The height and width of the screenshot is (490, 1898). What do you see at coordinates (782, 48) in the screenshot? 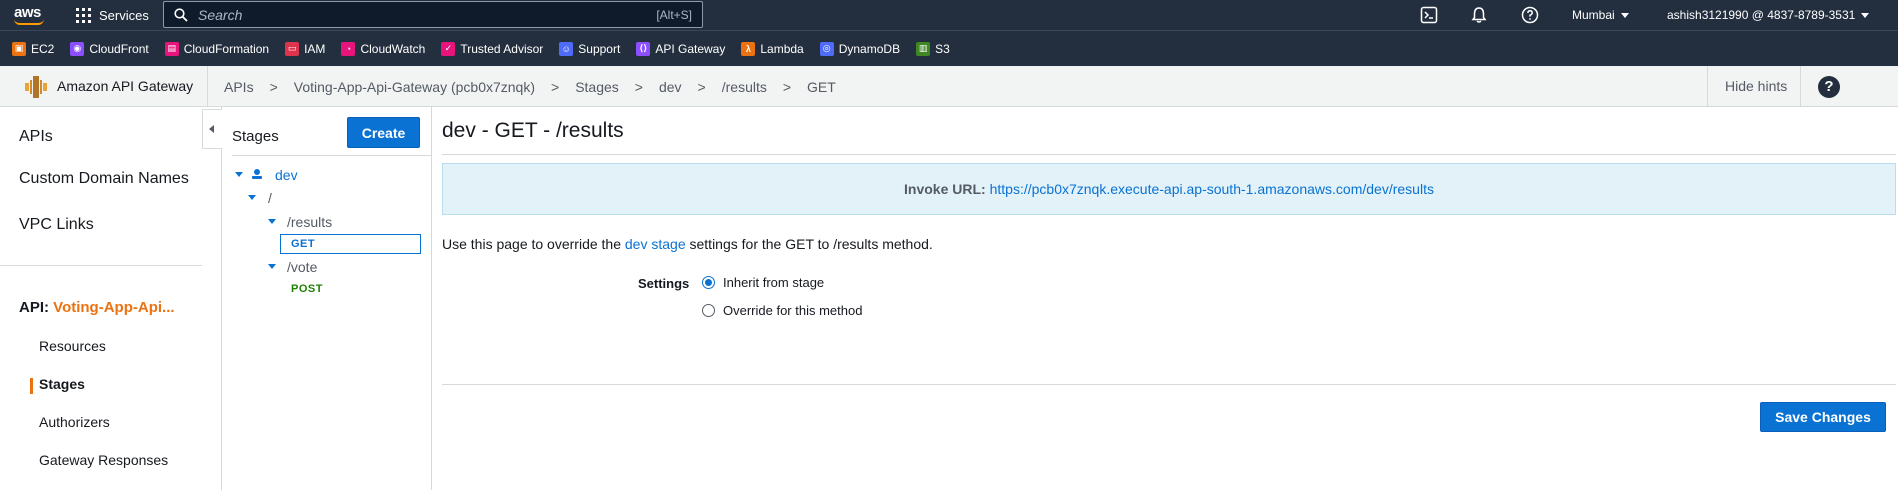
I see `favorite-label: Lambda` at bounding box center [782, 48].